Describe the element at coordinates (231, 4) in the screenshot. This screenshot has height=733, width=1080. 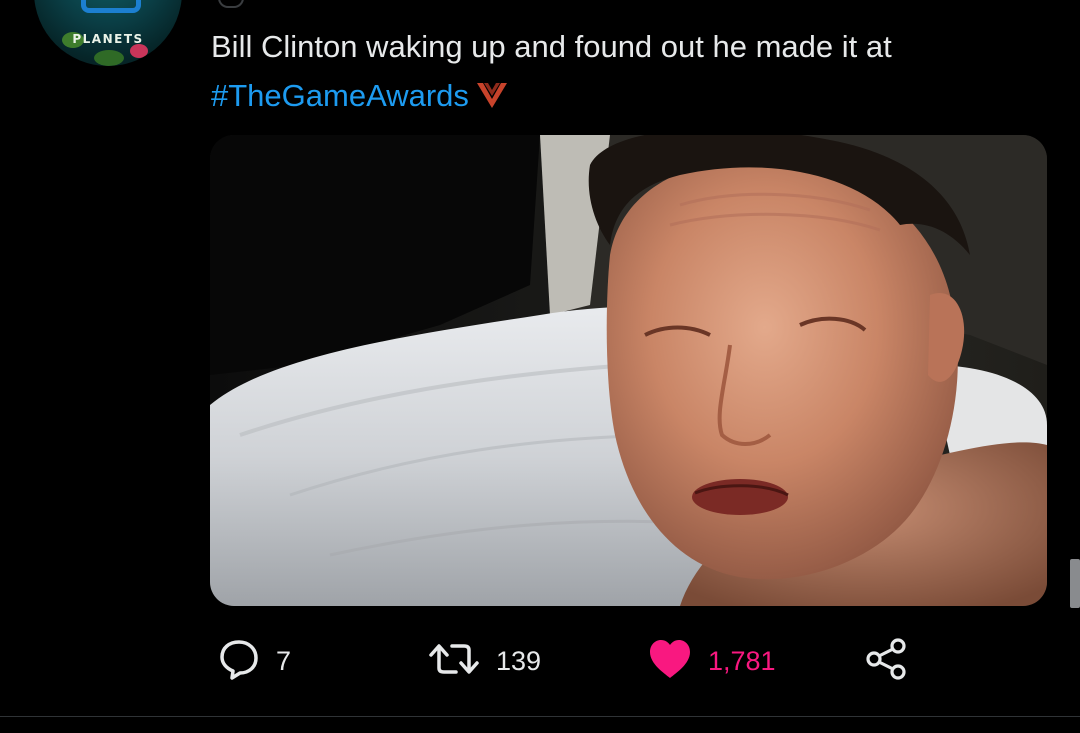
I see `more-icon` at that location.